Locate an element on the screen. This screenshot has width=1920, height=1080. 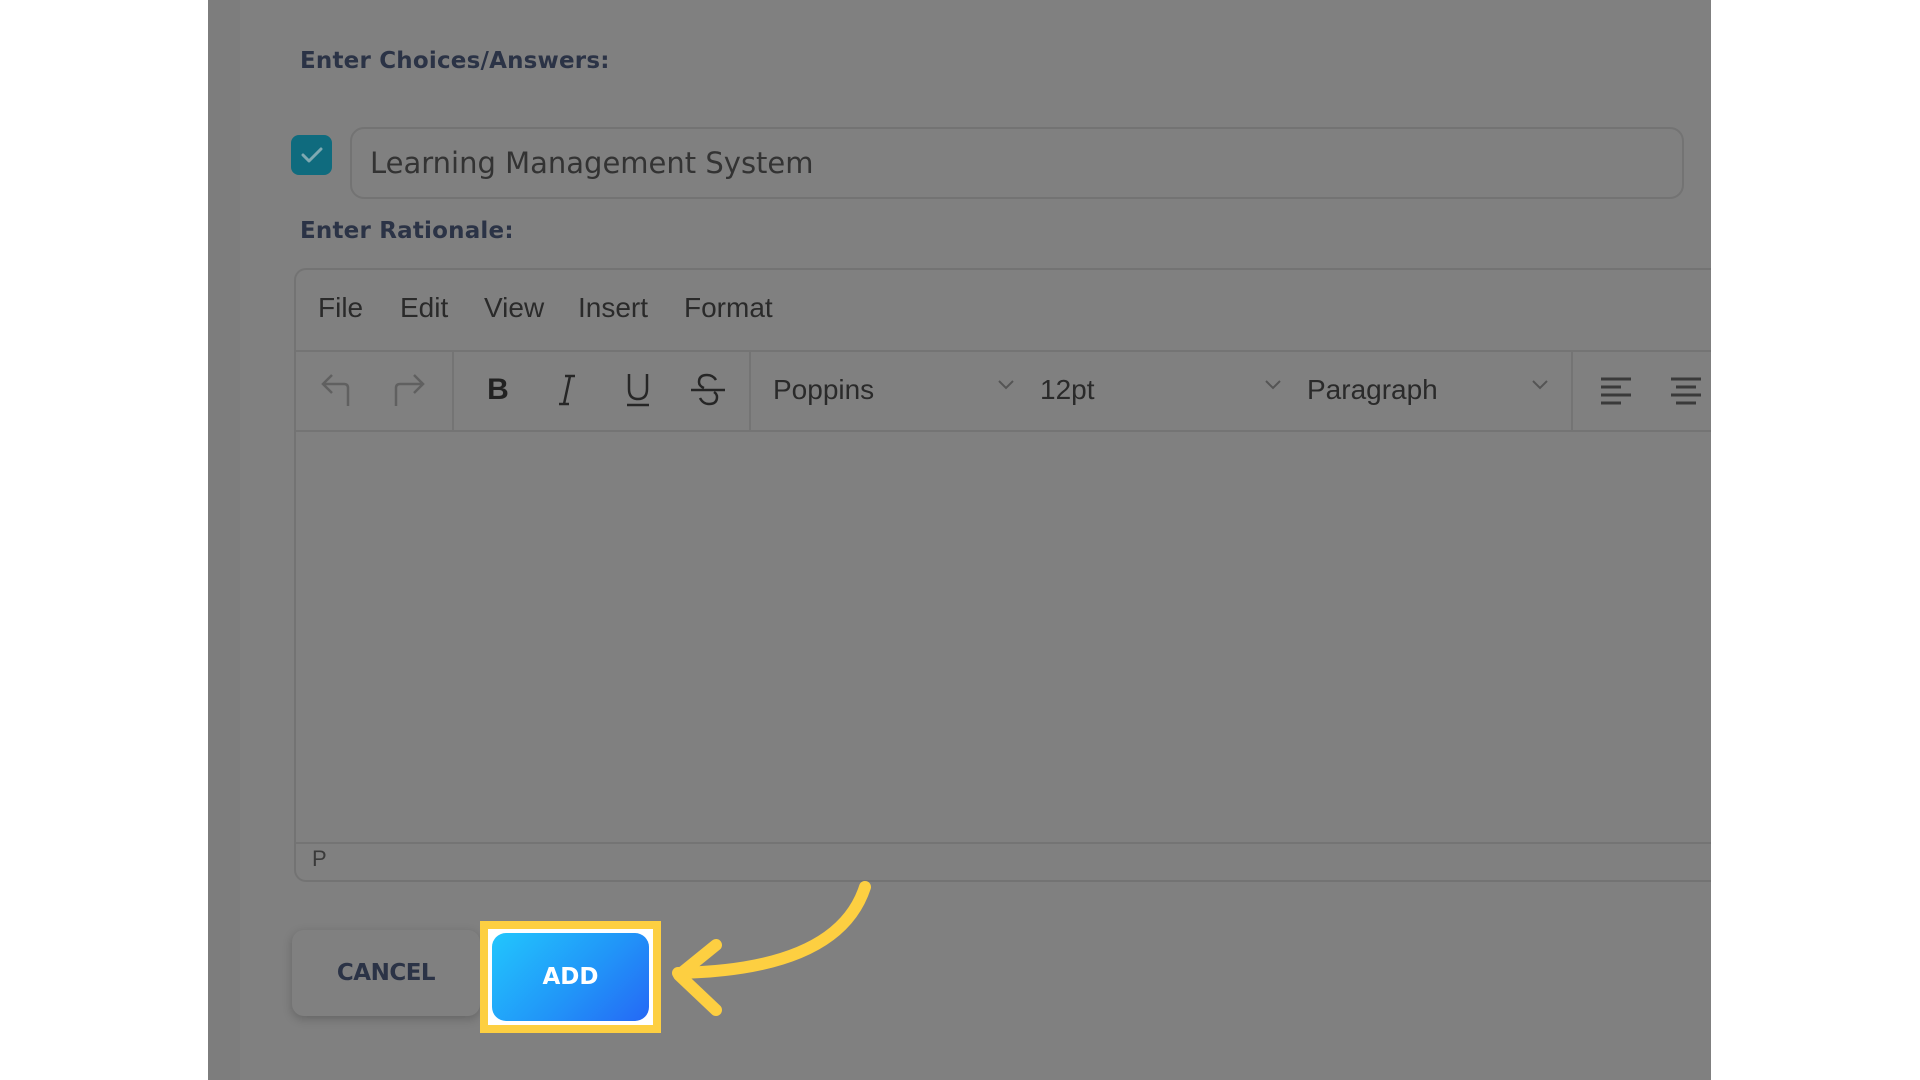
align-left-button is located at coordinates (1616, 390).